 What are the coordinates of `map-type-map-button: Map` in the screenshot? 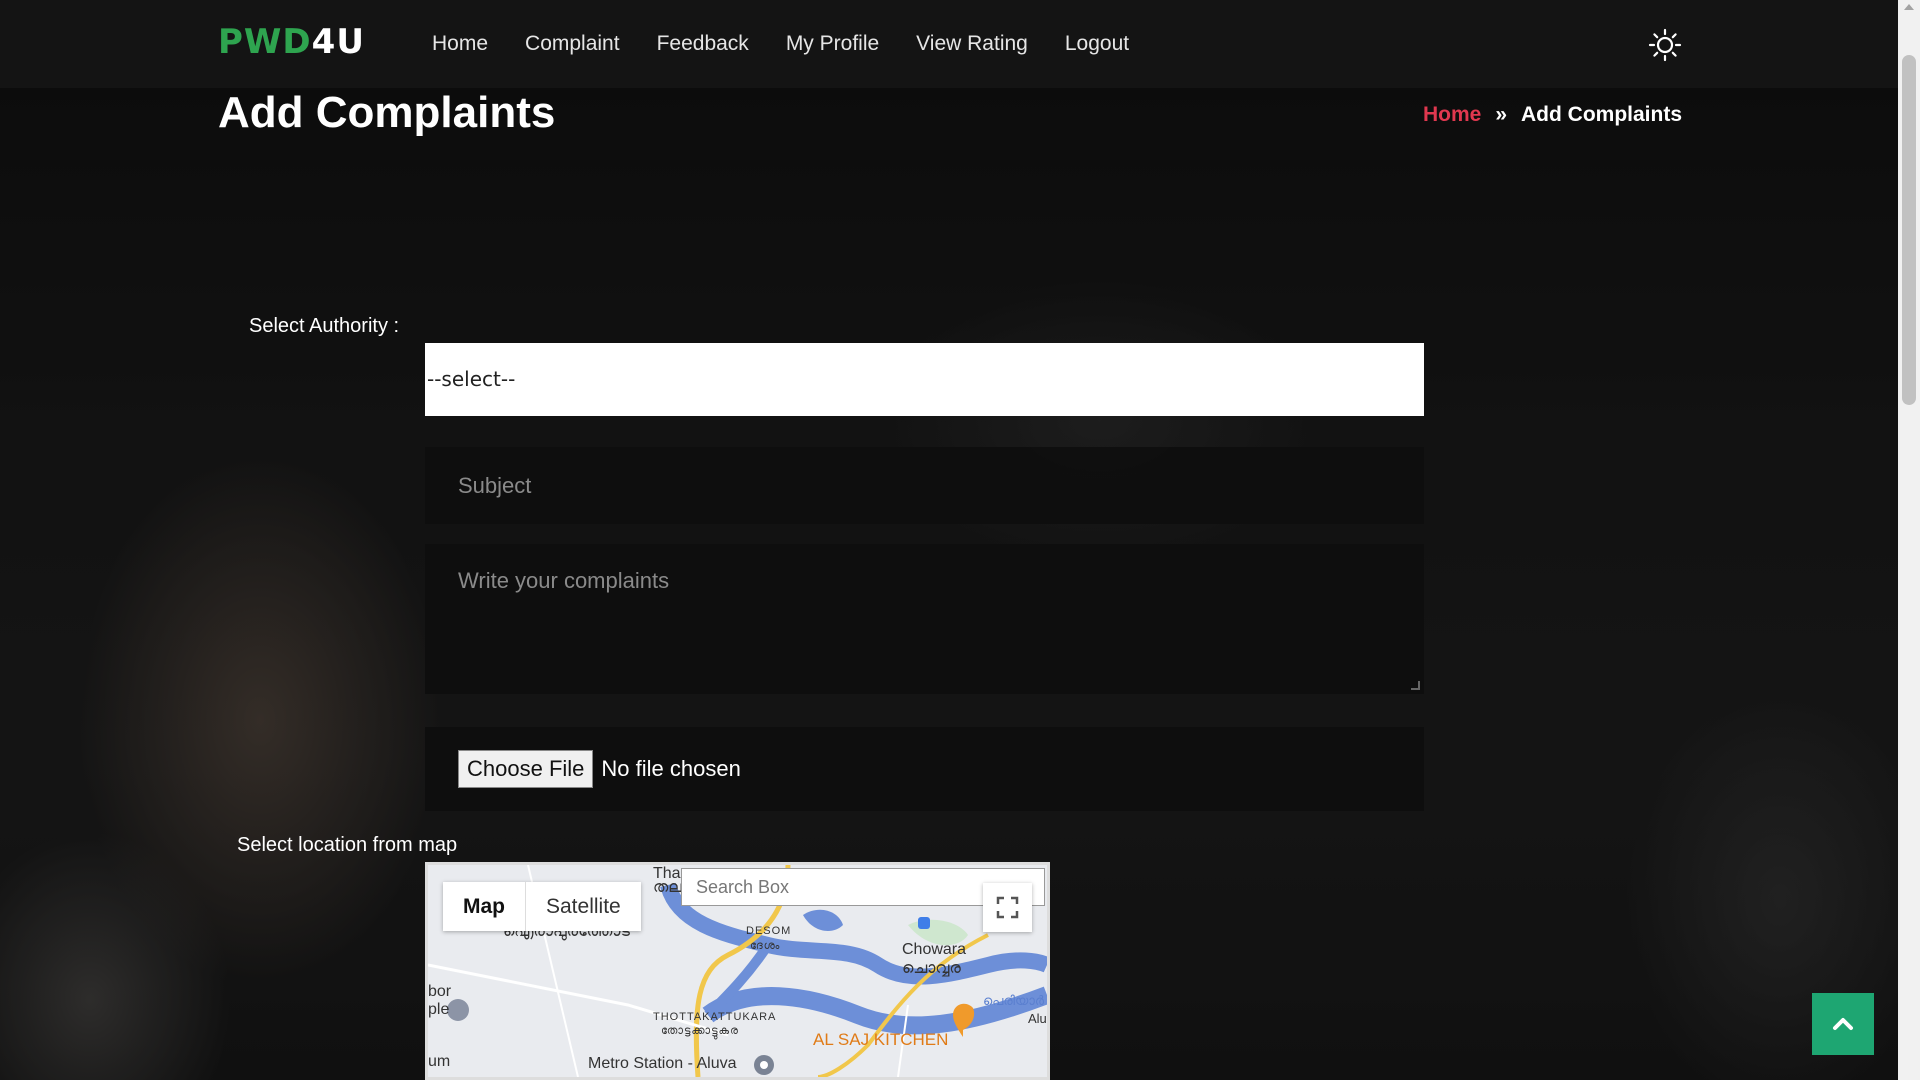 It's located at (484, 906).